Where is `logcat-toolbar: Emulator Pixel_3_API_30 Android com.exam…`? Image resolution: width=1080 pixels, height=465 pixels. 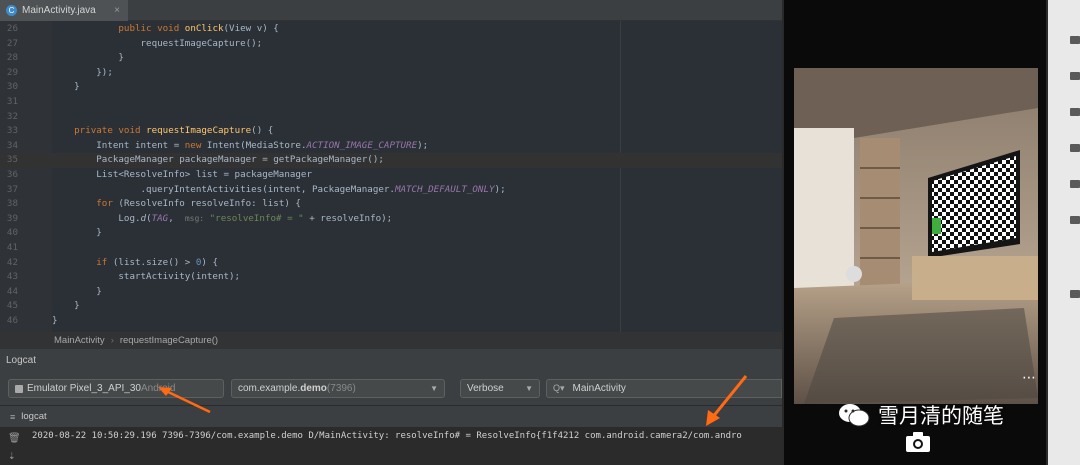
logcat-toolbar: Emulator Pixel_3_API_30 Android com.exam… is located at coordinates (391, 389).